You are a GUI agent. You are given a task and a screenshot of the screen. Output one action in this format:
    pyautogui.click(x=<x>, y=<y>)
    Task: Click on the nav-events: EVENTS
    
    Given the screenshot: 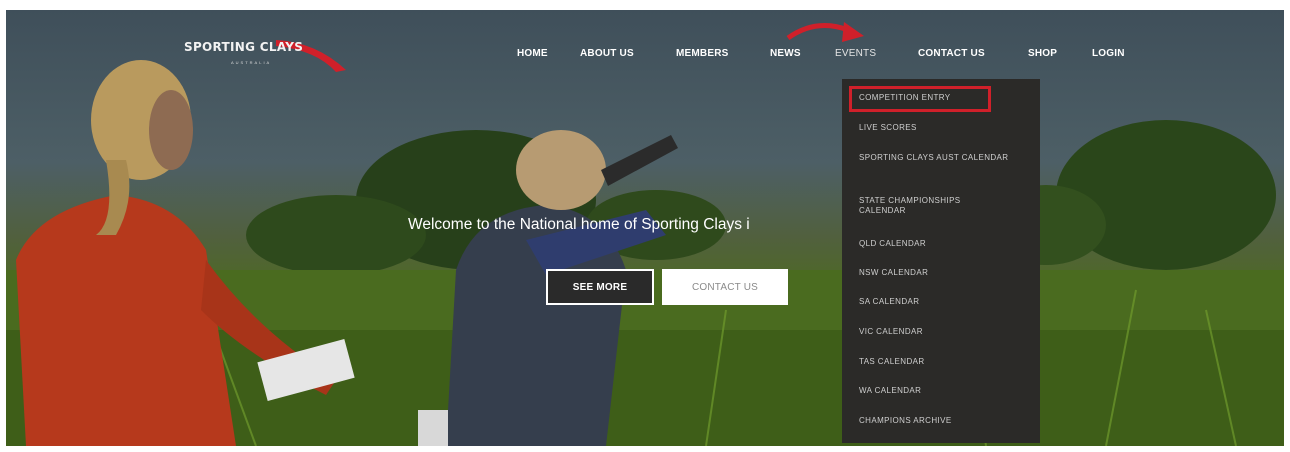 What is the action you would take?
    pyautogui.click(x=855, y=53)
    